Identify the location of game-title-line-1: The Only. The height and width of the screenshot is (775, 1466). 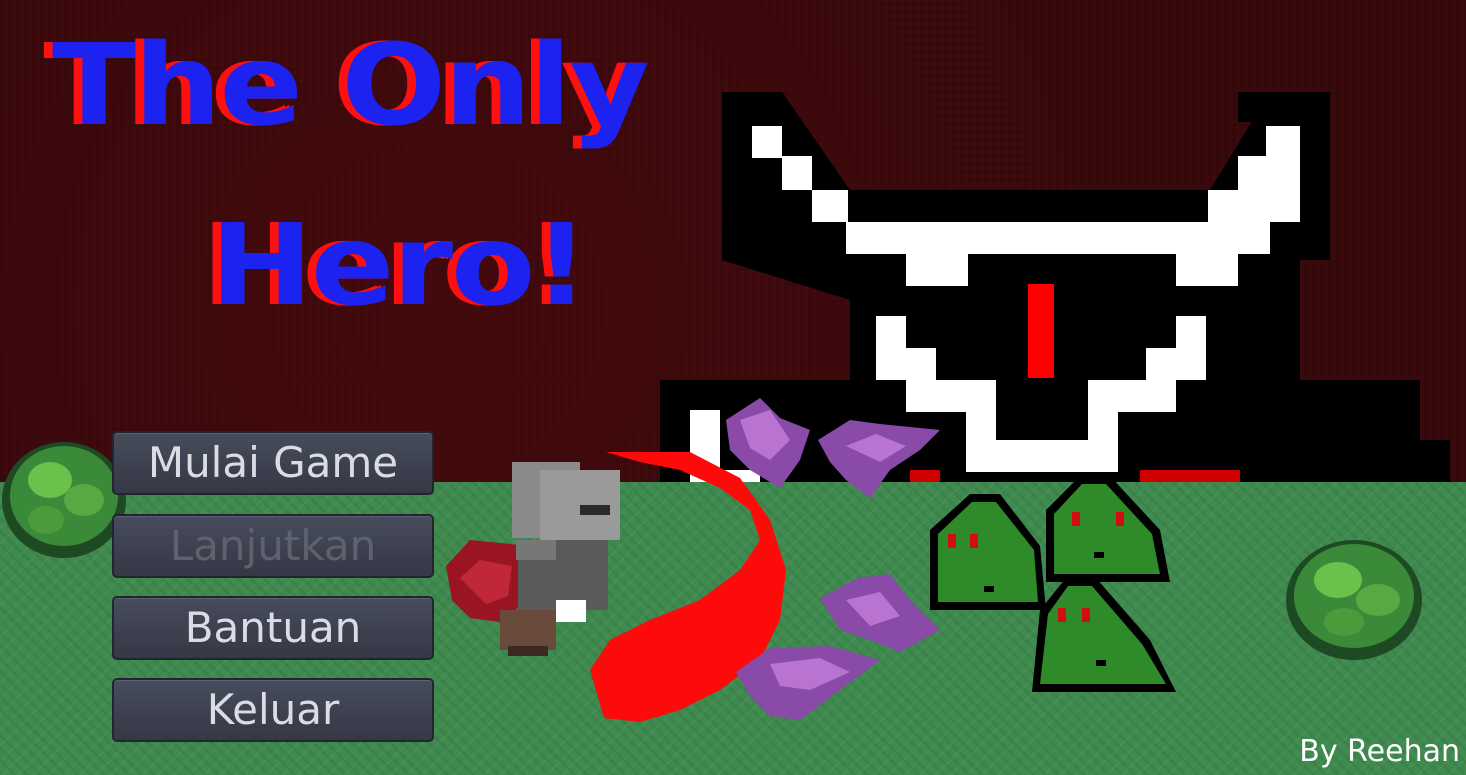
(351, 86).